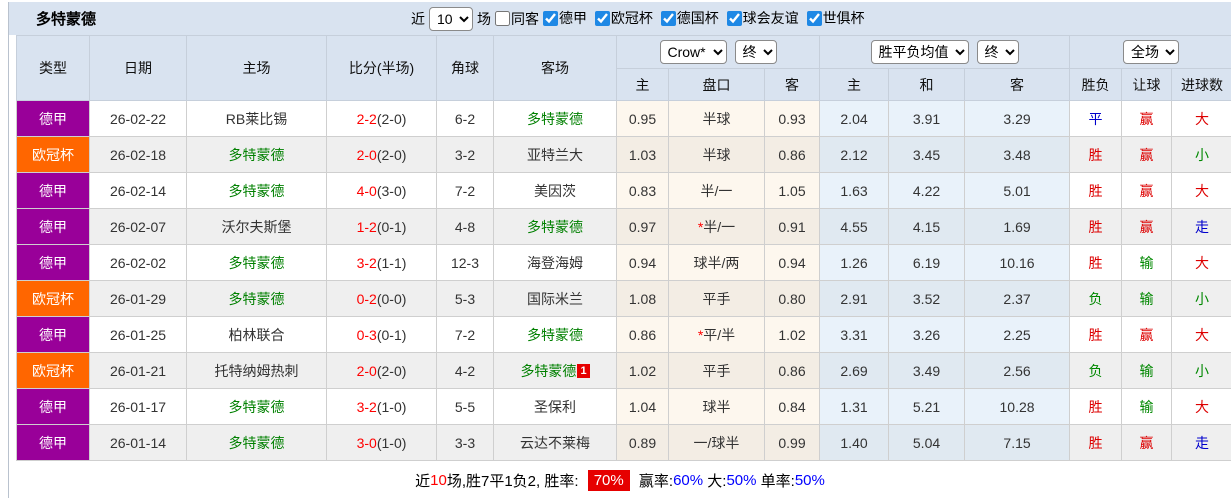  Describe the element at coordinates (693, 52) in the screenshot. I see `asia-company-select: Crow*` at that location.